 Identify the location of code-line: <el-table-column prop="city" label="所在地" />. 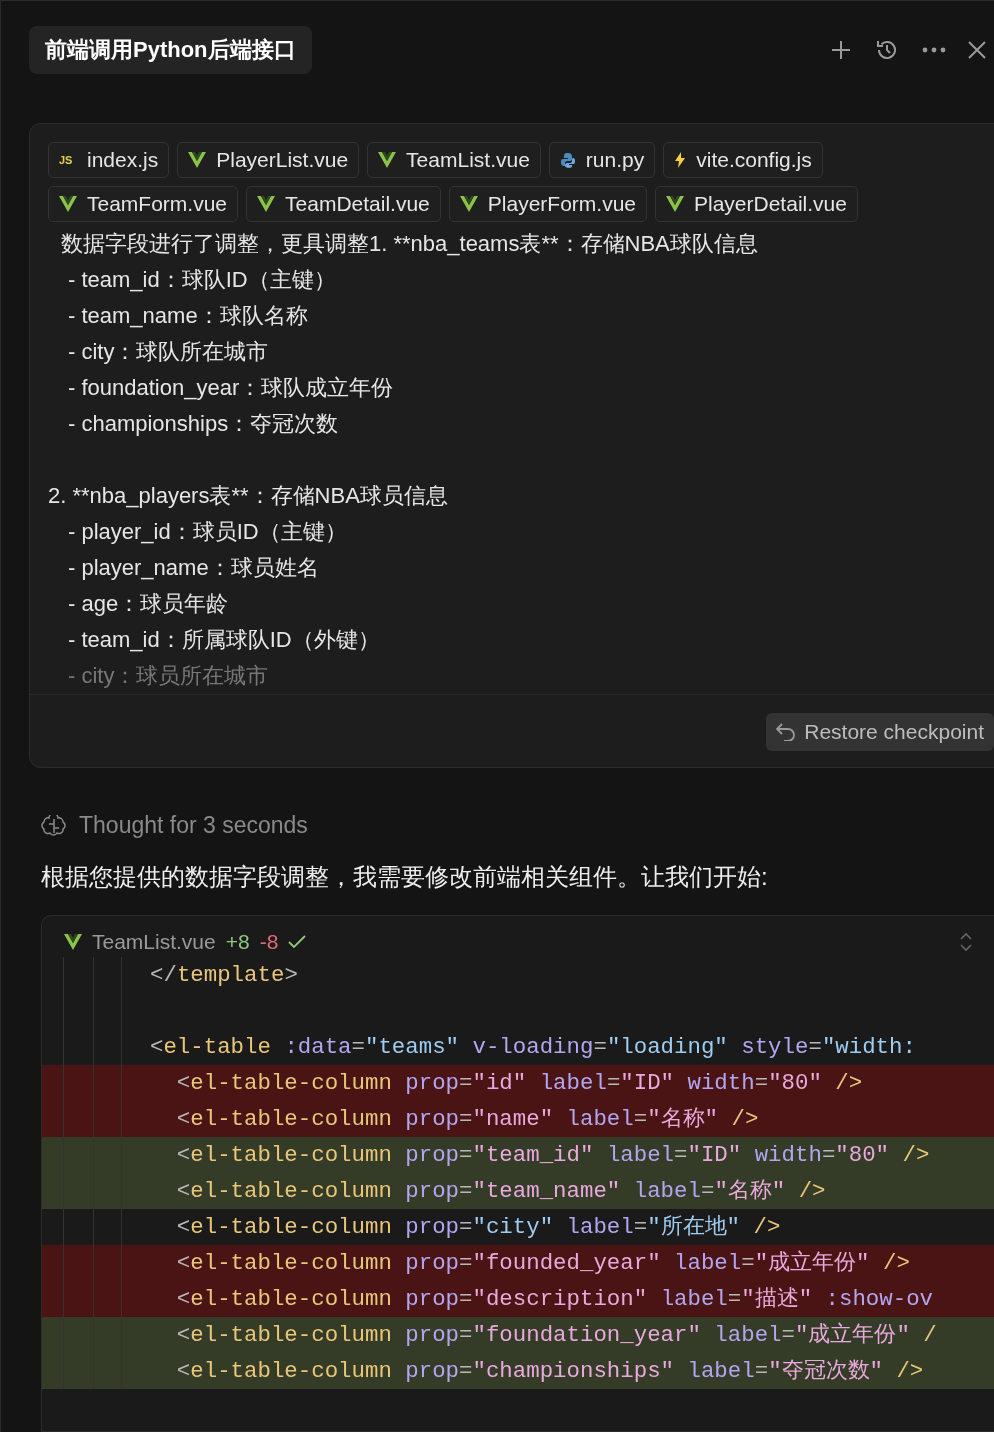
(478, 1227).